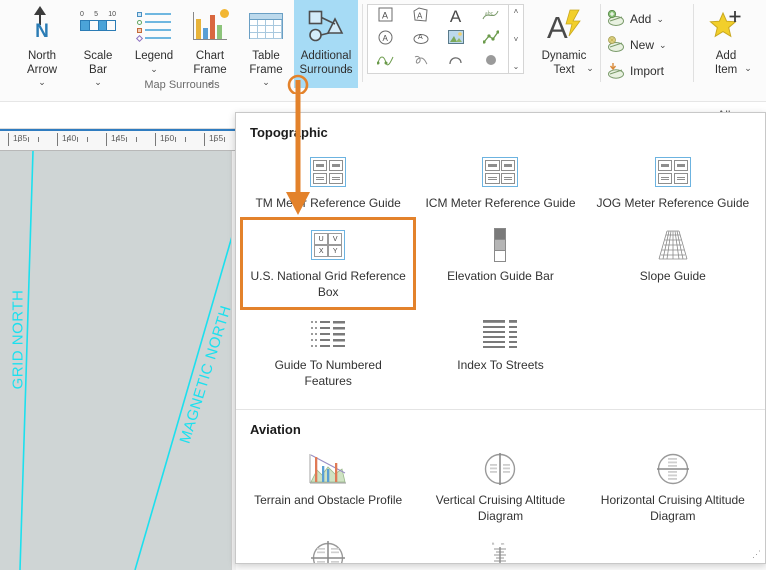  I want to click on resize-grip: ⋰, so click(756, 554).